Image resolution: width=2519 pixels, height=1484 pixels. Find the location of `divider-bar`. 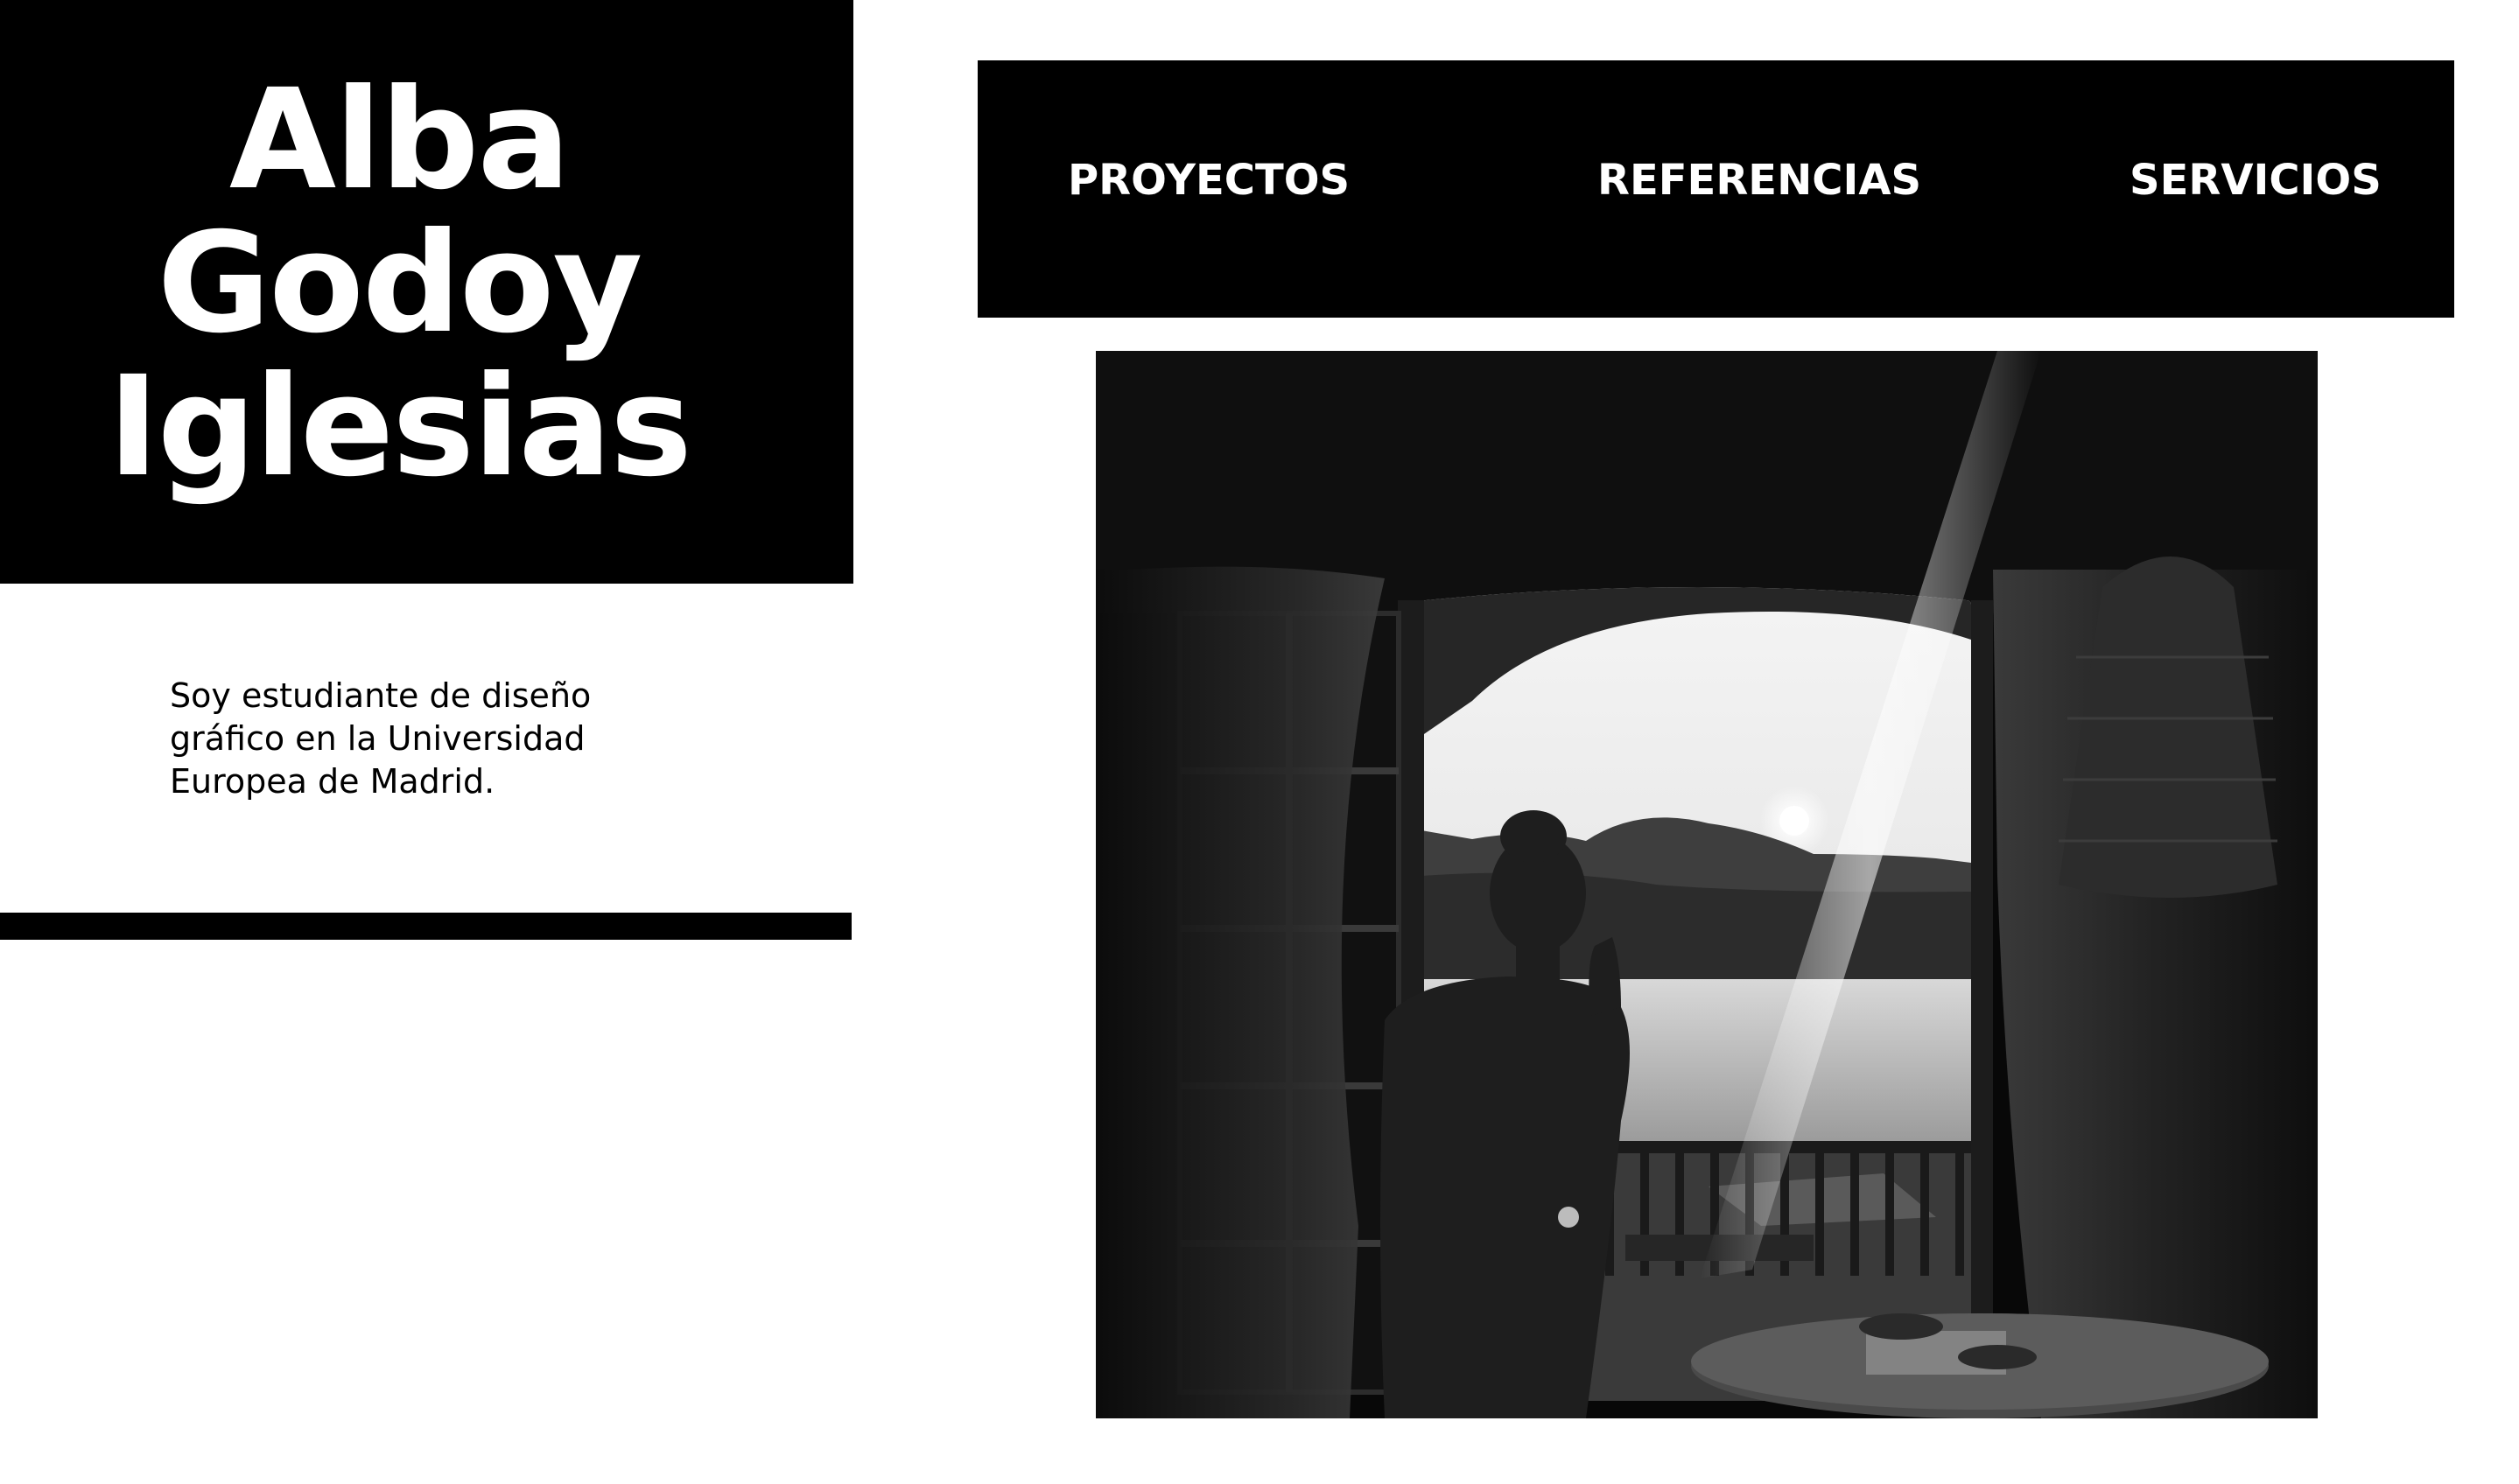

divider-bar is located at coordinates (426, 926).